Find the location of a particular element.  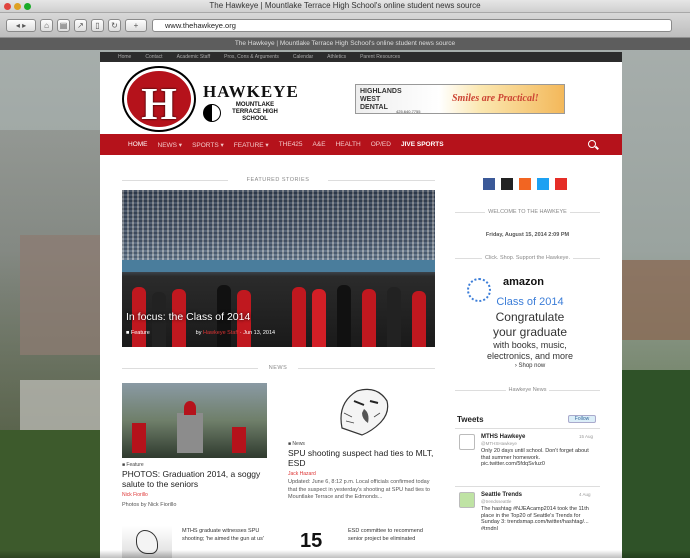

back-forward-button: ◂ ▸ is located at coordinates (21, 25).